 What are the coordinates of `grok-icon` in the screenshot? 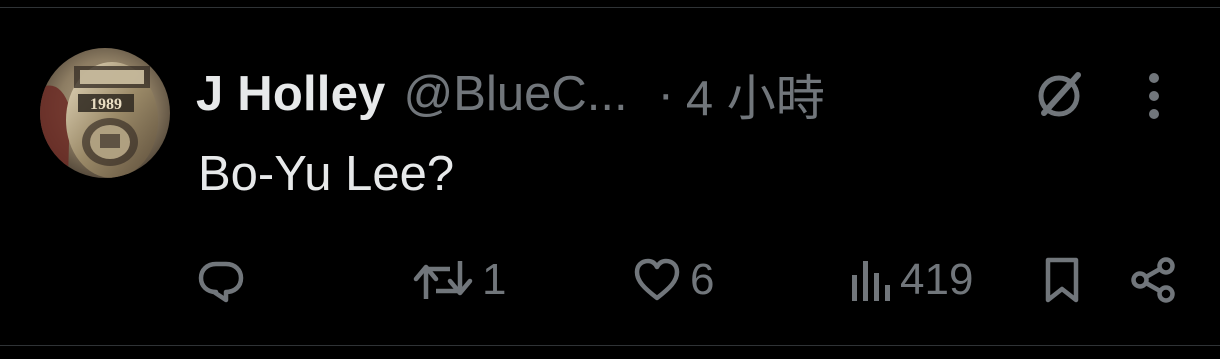 It's located at (1059, 95).